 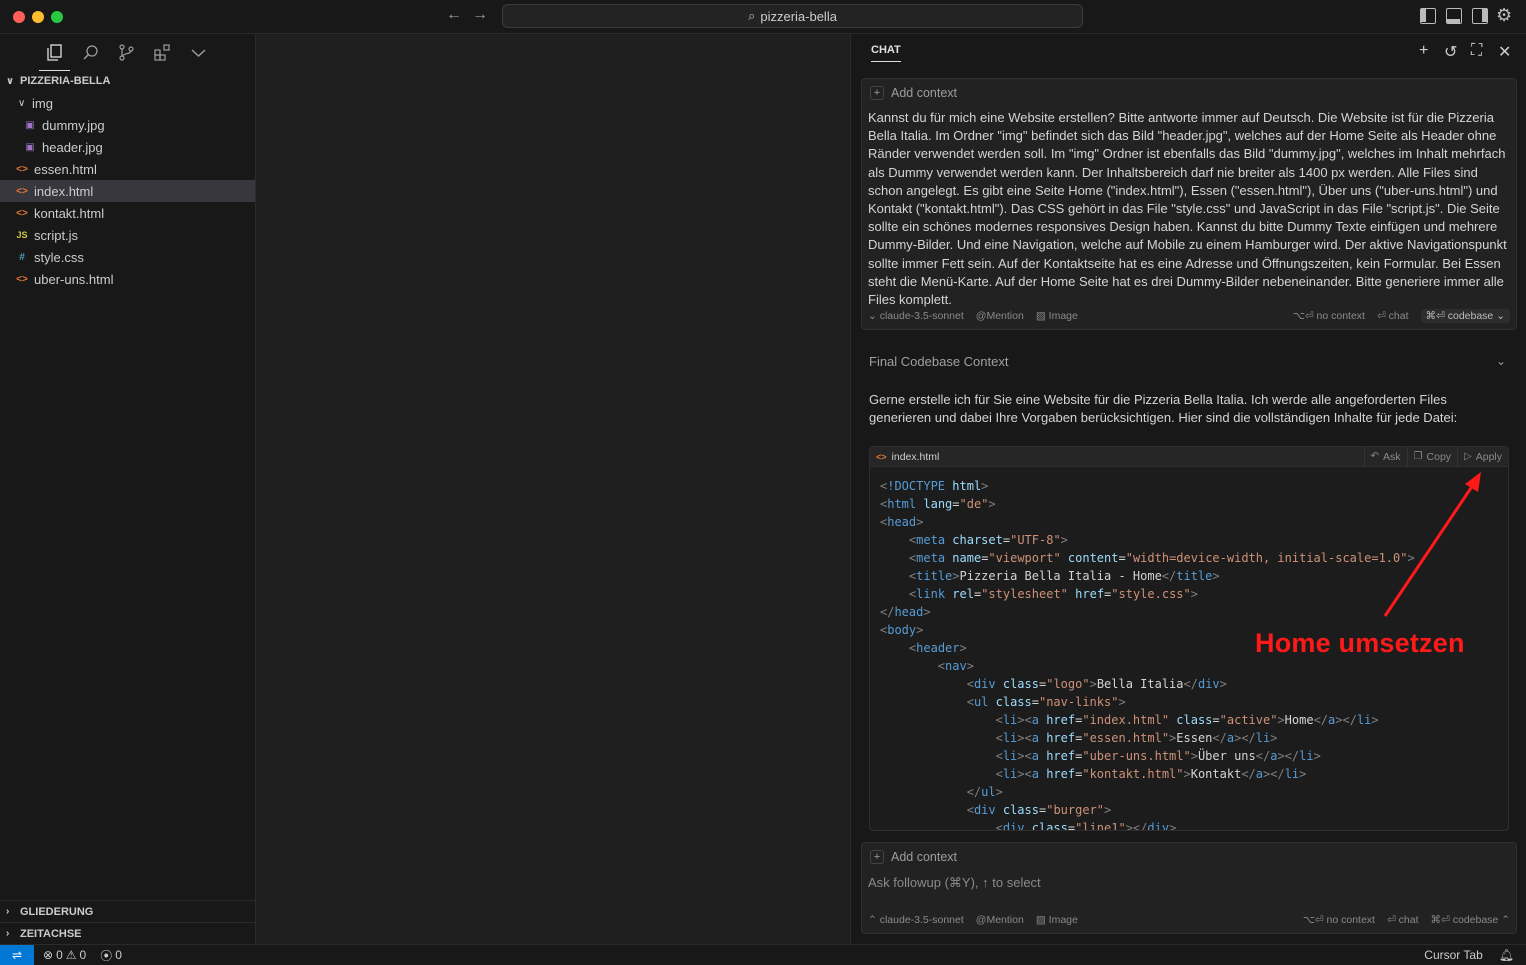 I want to click on new-chat-icon: +, so click(x=1423, y=51).